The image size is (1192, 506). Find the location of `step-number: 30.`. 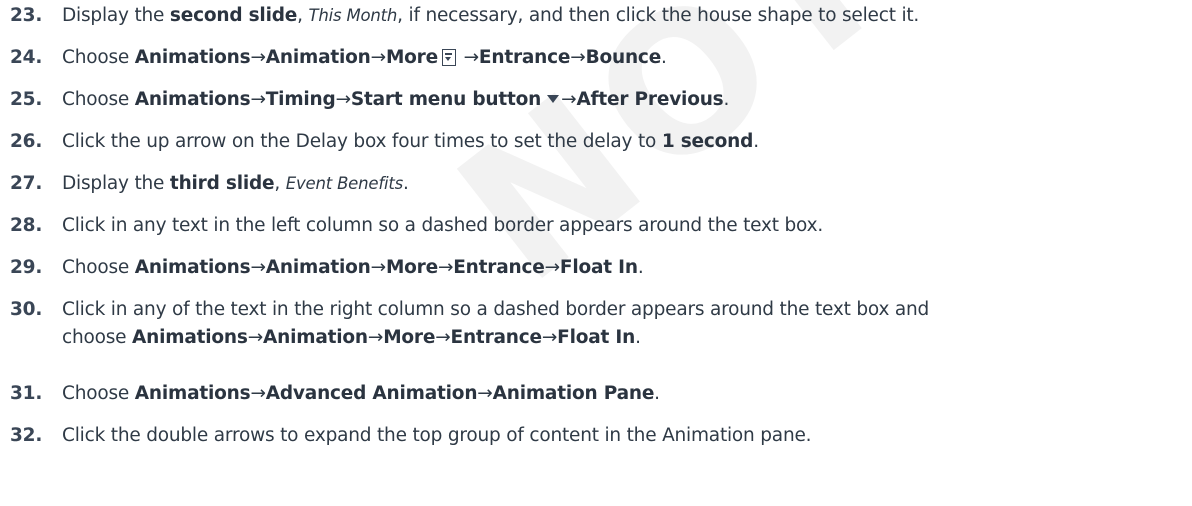

step-number: 30. is located at coordinates (26, 309).